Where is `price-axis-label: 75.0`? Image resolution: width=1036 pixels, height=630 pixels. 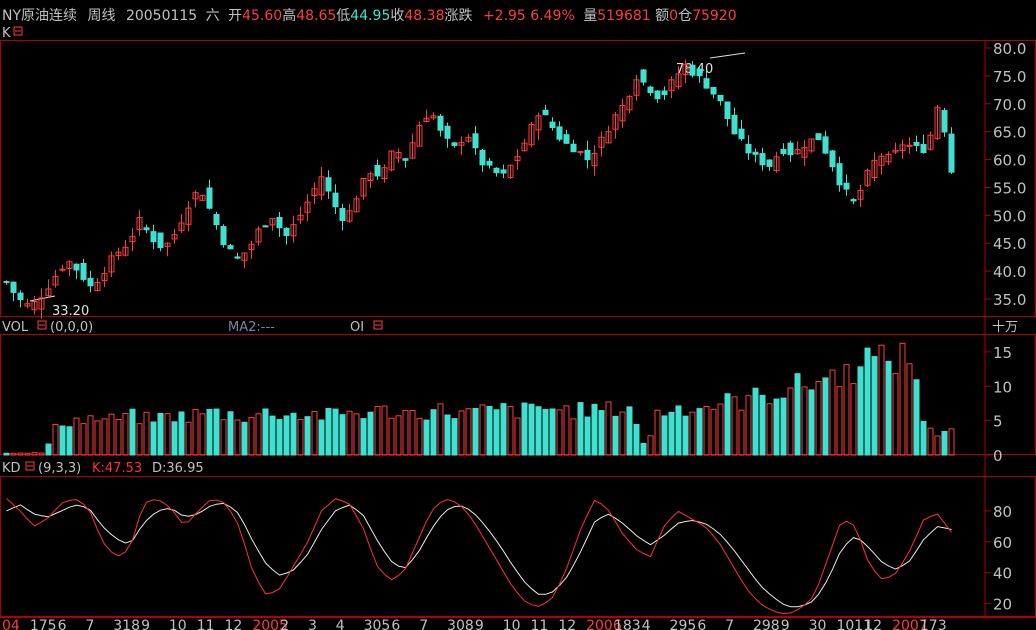
price-axis-label: 75.0 is located at coordinates (1009, 77).